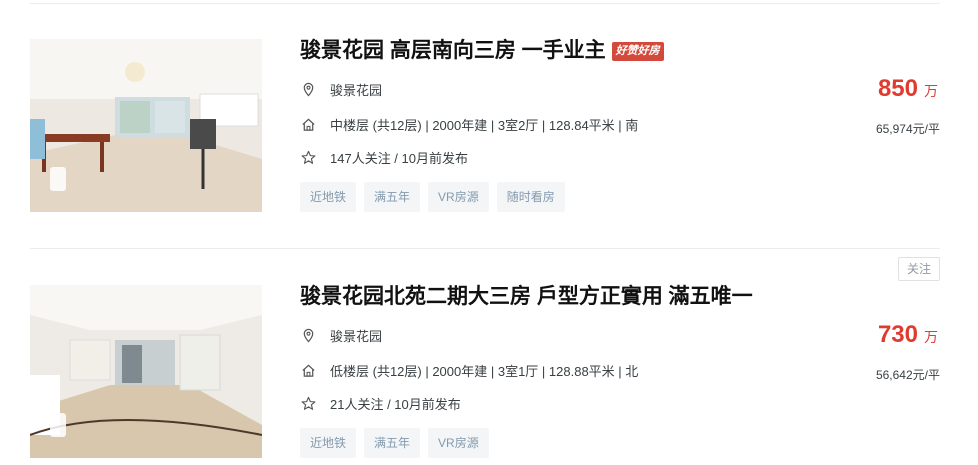  I want to click on tag: 随时看房, so click(530, 197).